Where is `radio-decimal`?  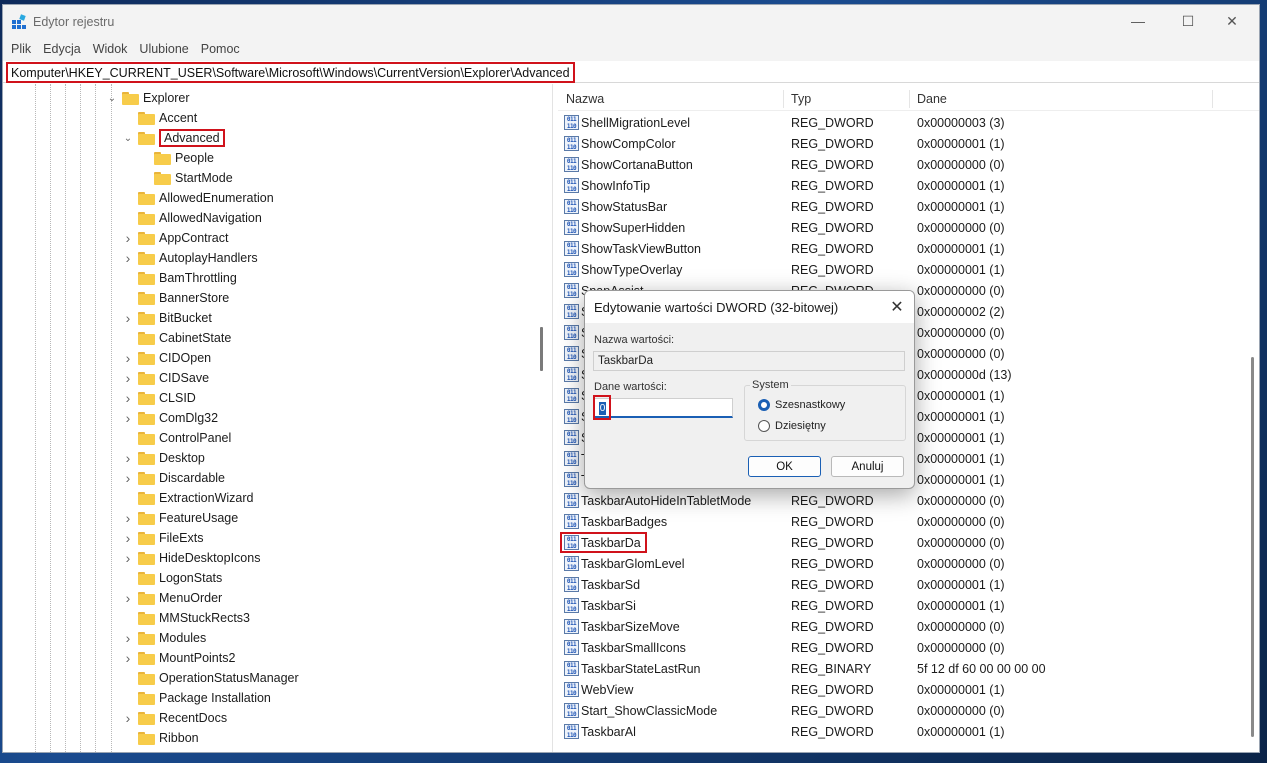
radio-decimal is located at coordinates (764, 426).